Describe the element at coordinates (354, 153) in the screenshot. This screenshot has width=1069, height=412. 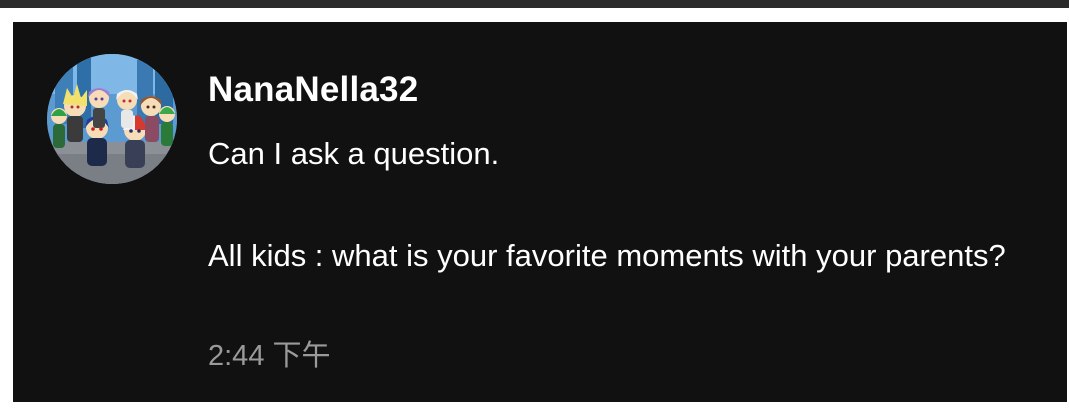
I see `message-line: Can I ask a question.` at that location.